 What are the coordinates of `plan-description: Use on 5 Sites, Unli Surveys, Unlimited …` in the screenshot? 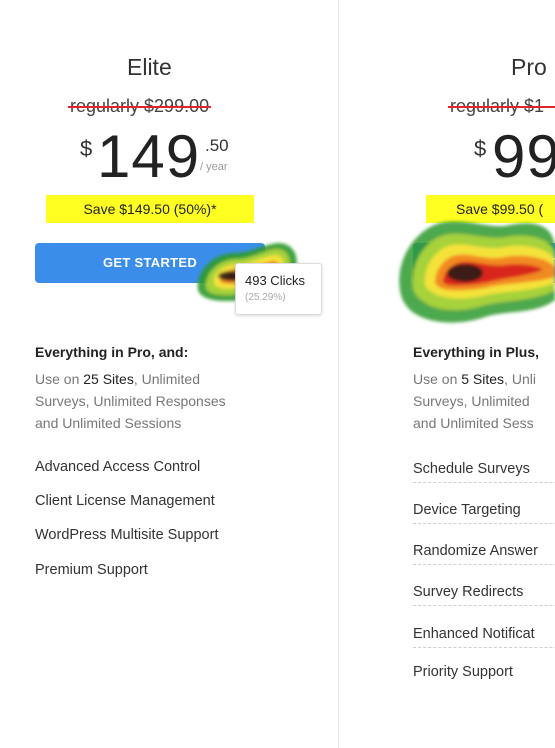 It's located at (474, 401).